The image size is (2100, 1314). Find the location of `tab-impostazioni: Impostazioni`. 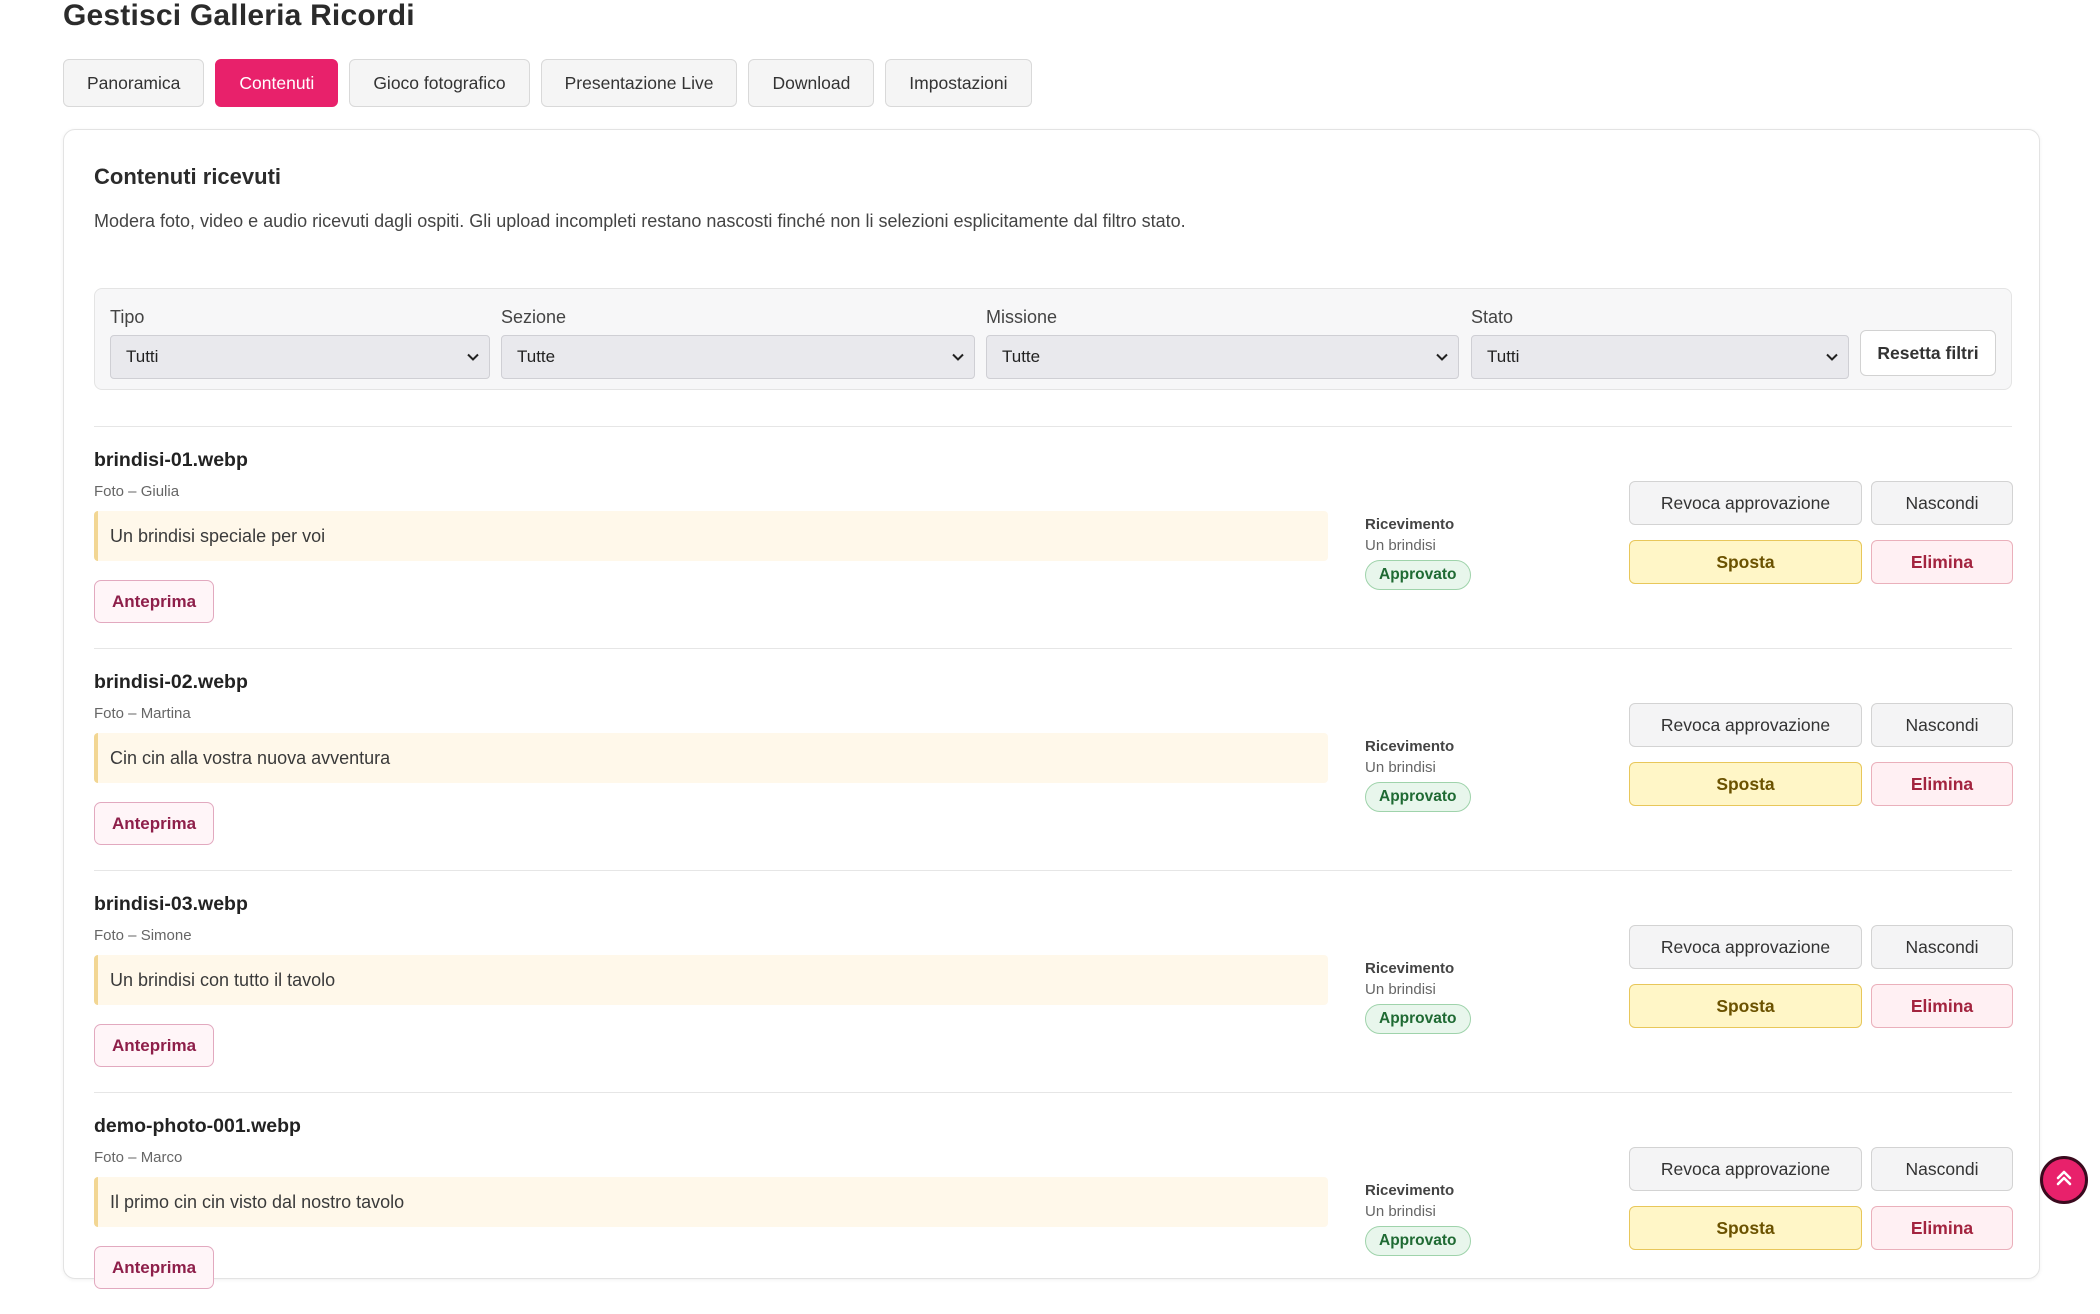

tab-impostazioni: Impostazioni is located at coordinates (958, 83).